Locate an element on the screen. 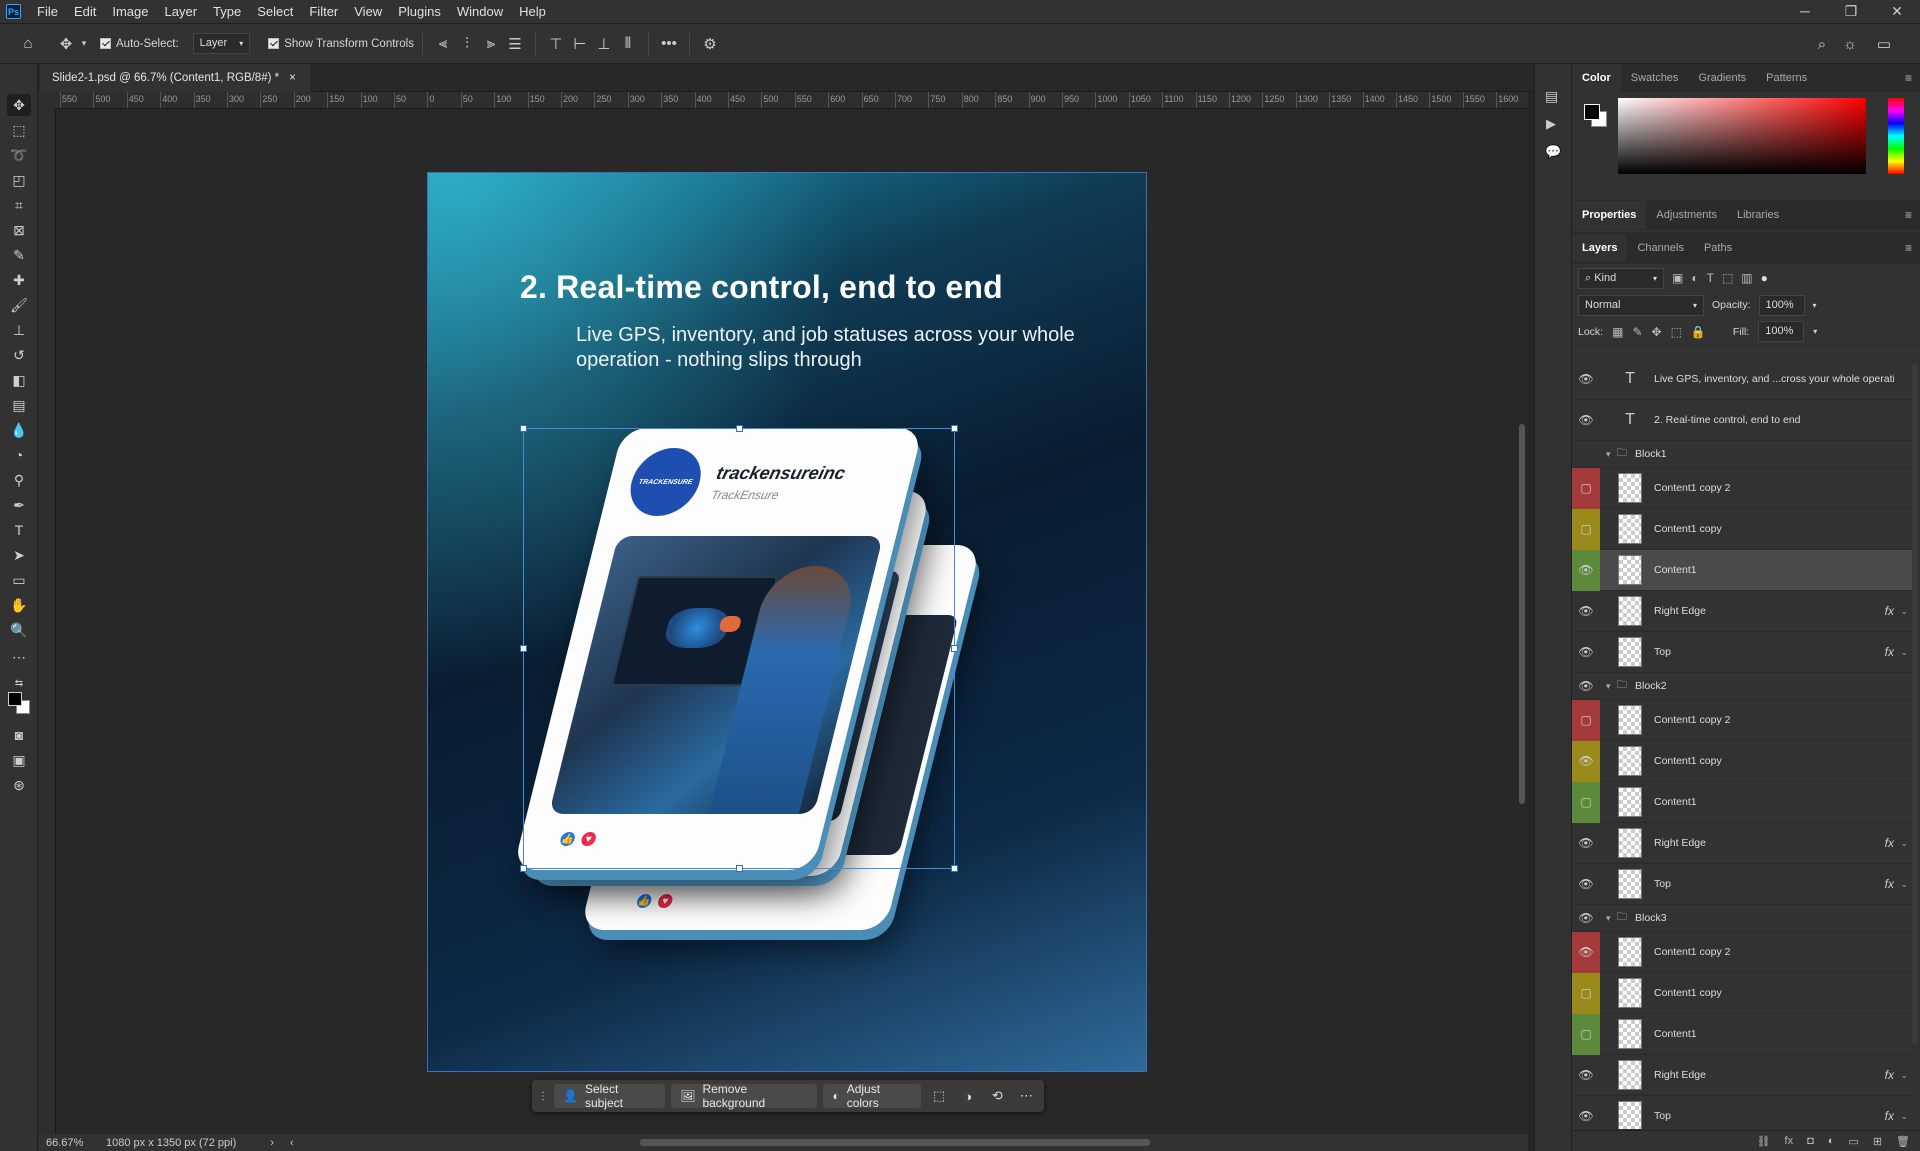 The width and height of the screenshot is (1920, 1151). tab-properties: Properties is located at coordinates (1609, 215).